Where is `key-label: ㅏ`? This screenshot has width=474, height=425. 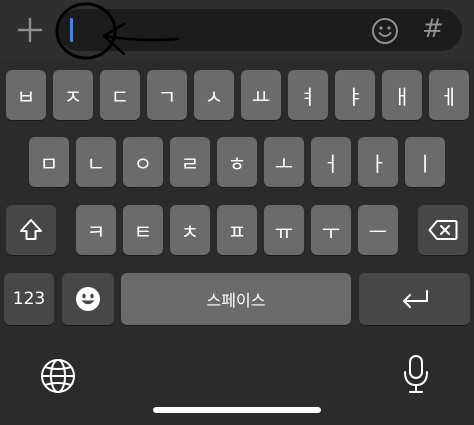 key-label: ㅏ is located at coordinates (378, 163).